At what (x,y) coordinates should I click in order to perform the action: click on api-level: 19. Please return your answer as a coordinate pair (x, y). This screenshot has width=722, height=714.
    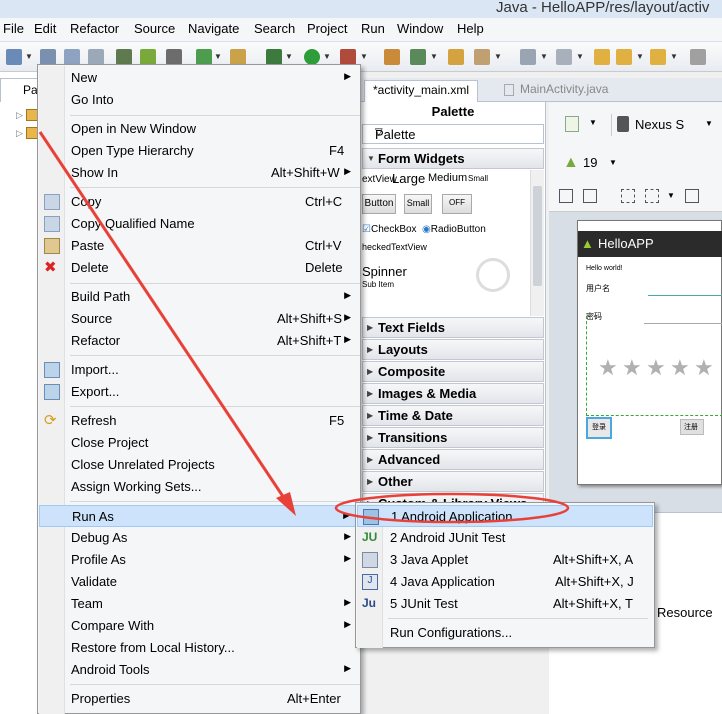
    Looking at the image, I should click on (590, 162).